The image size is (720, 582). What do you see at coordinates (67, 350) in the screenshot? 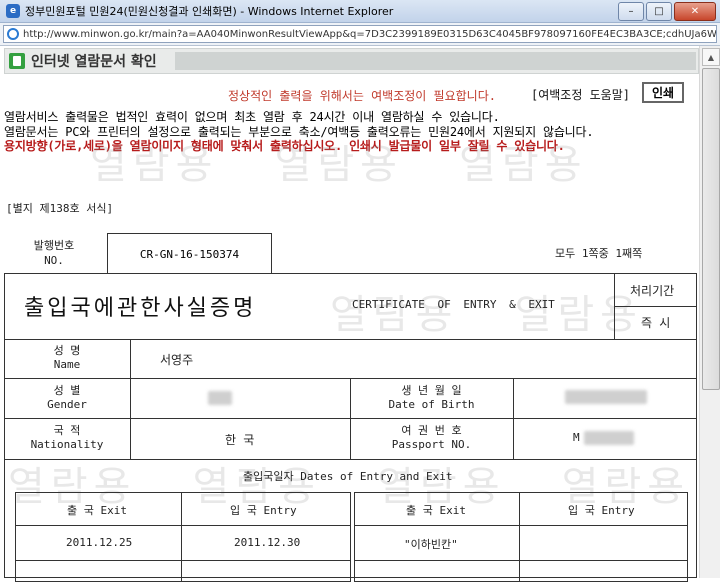
I see `name-label-ko: 성 명` at bounding box center [67, 350].